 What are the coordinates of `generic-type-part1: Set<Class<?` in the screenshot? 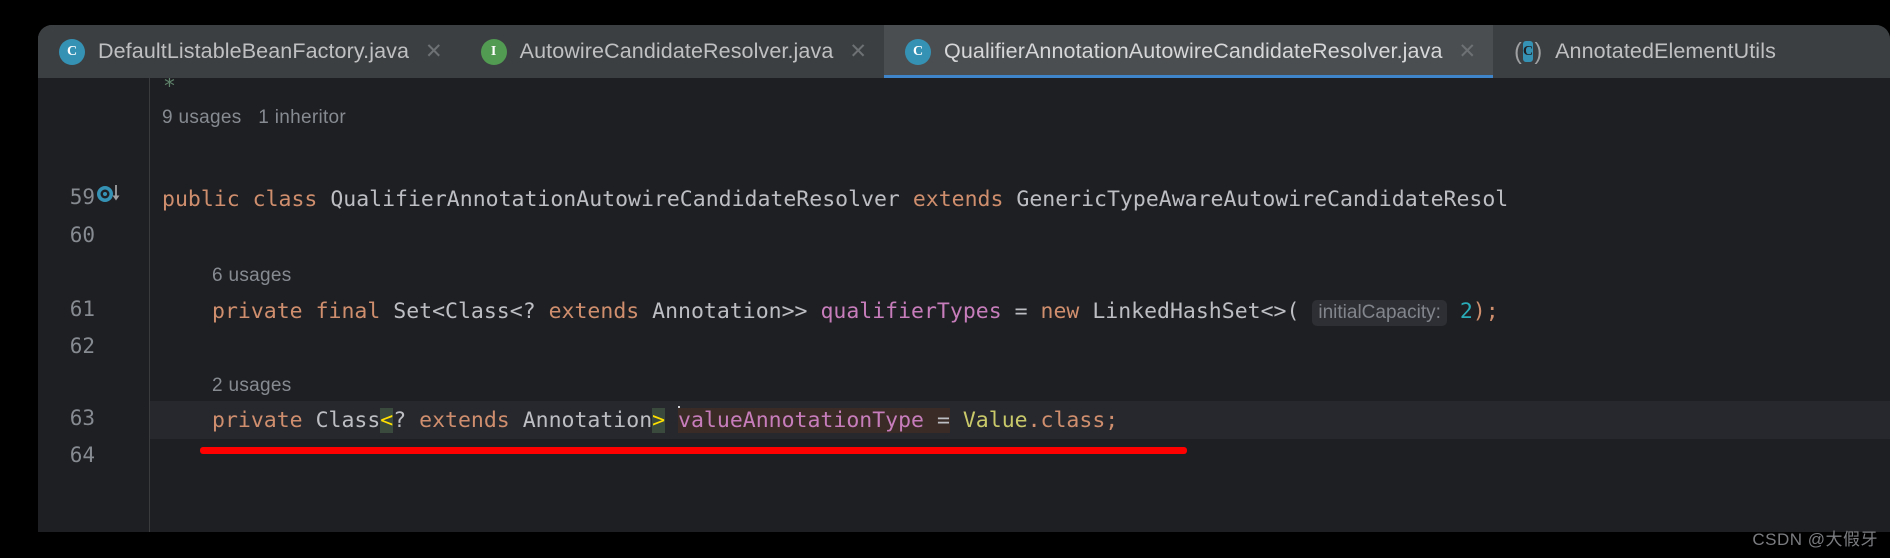 It's located at (471, 311).